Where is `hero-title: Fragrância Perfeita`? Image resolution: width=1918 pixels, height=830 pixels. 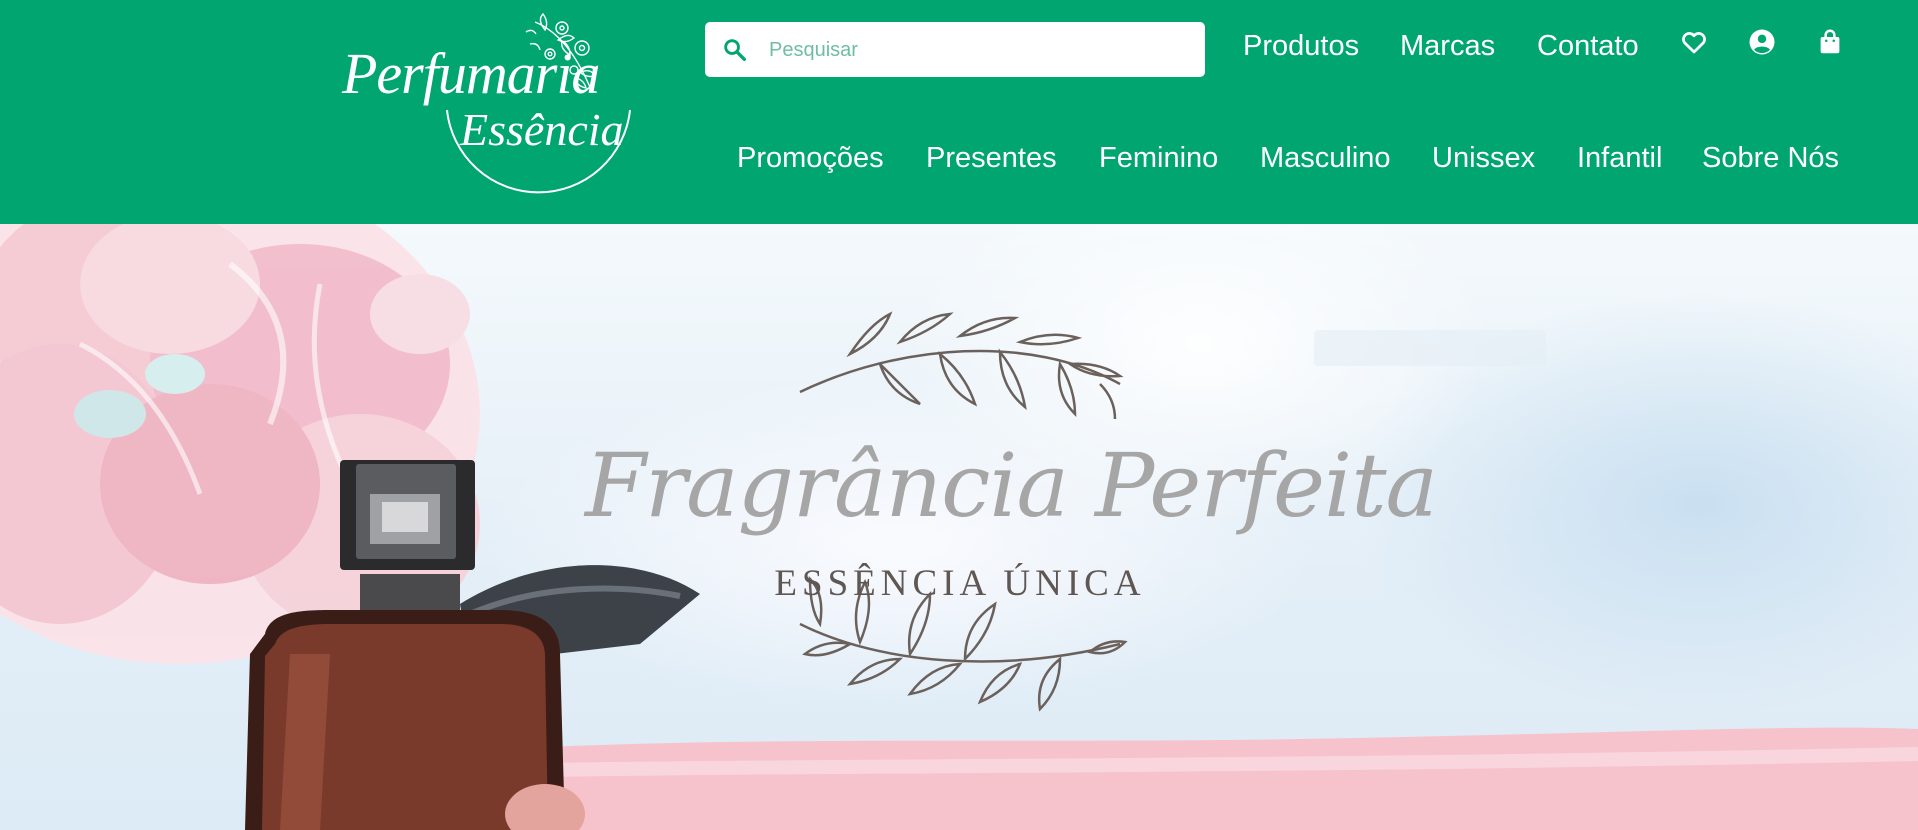
hero-title: Fragrância Perfeita is located at coordinates (1011, 485).